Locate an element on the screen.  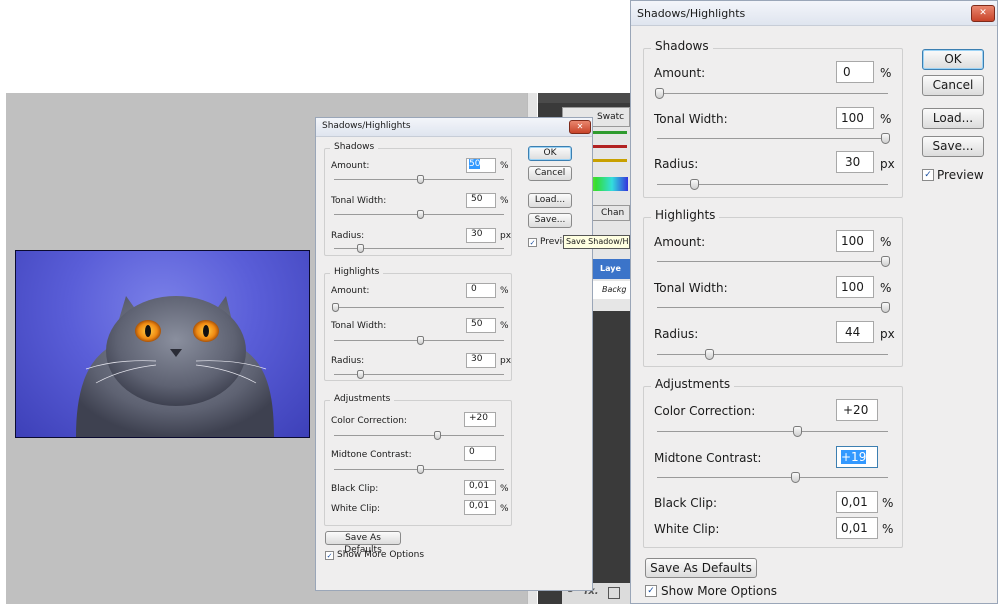
shadows-amount-label: Amount: is located at coordinates (350, 166).